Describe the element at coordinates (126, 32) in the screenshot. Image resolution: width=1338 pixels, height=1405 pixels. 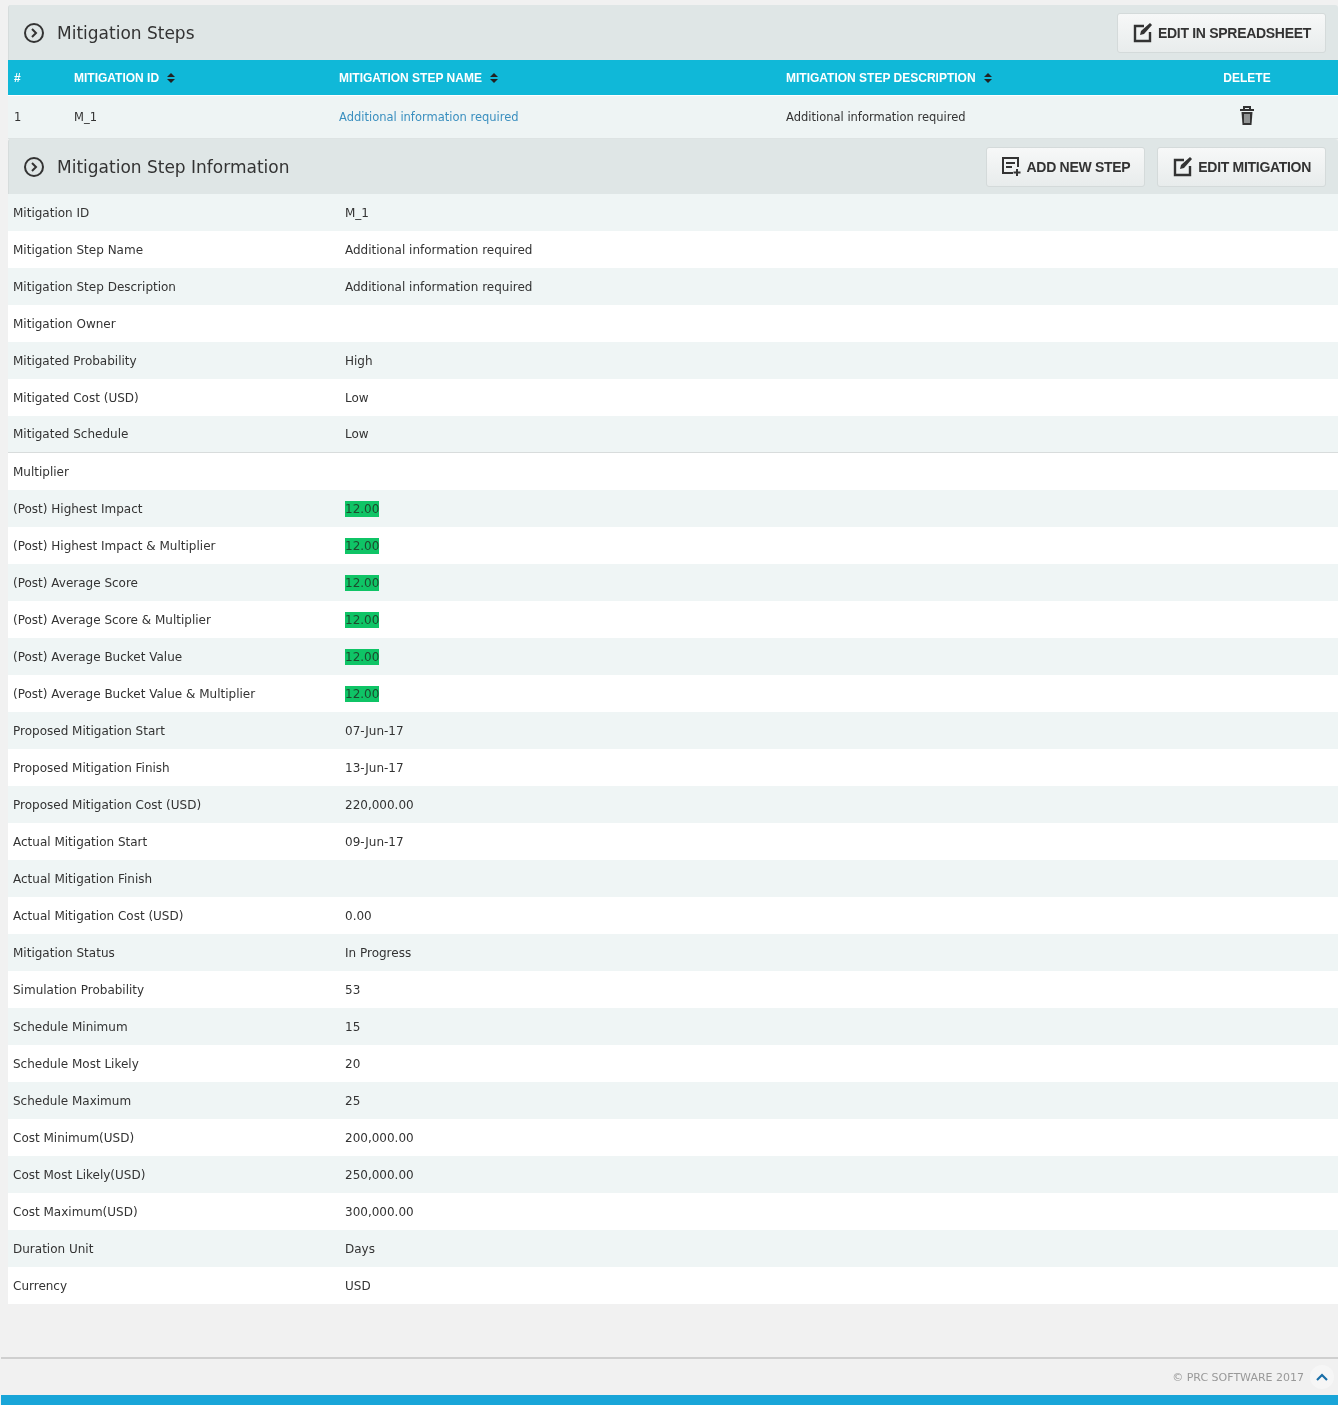
I see `panel-title: Mitigation Steps` at that location.